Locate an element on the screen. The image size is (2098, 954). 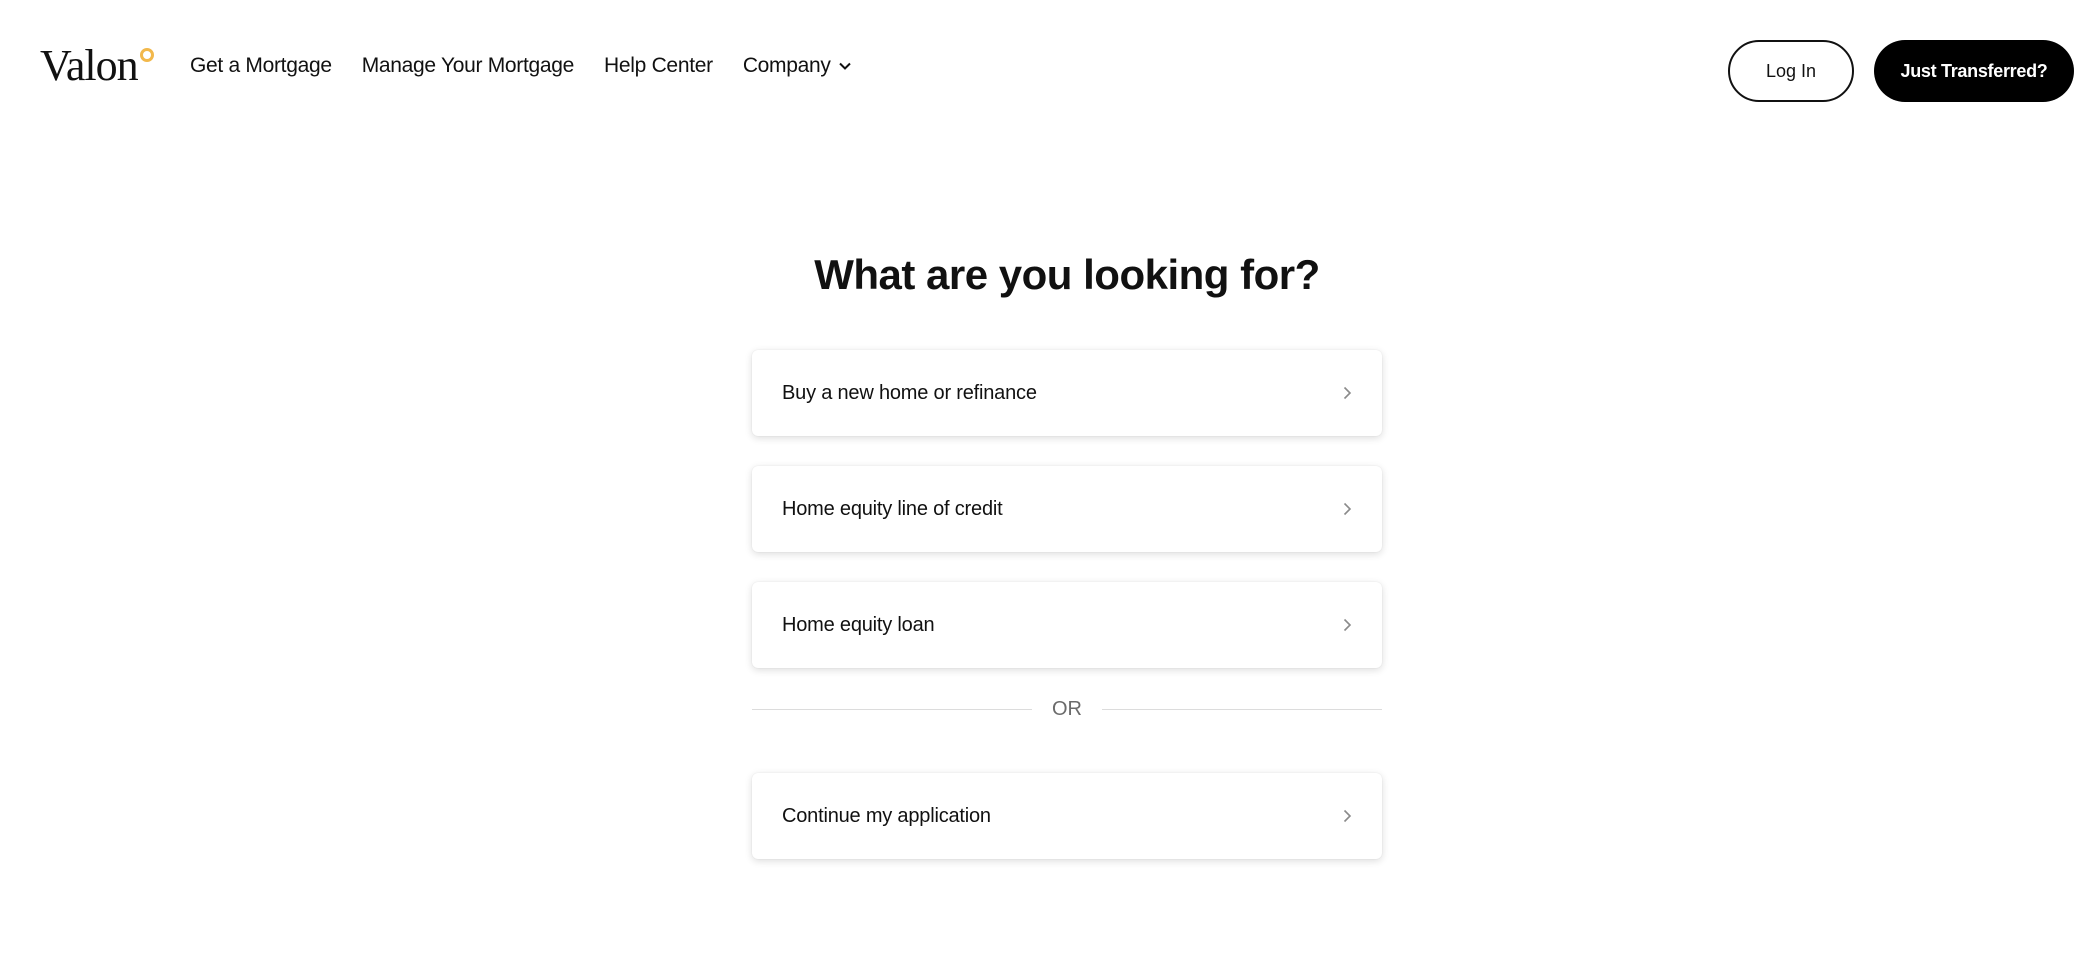
header-actions: Log In Just Transferred? is located at coordinates (1901, 71).